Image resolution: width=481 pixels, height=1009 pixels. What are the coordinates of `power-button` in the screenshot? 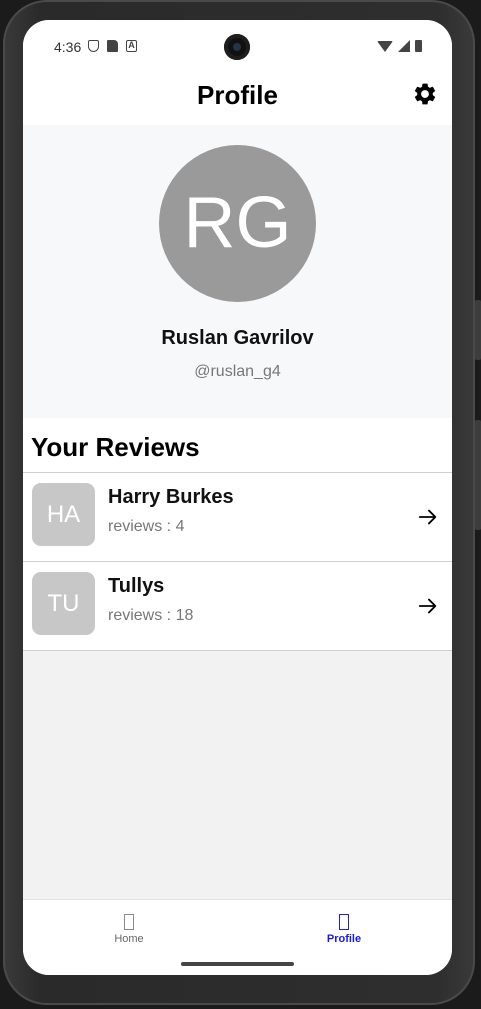 It's located at (478, 475).